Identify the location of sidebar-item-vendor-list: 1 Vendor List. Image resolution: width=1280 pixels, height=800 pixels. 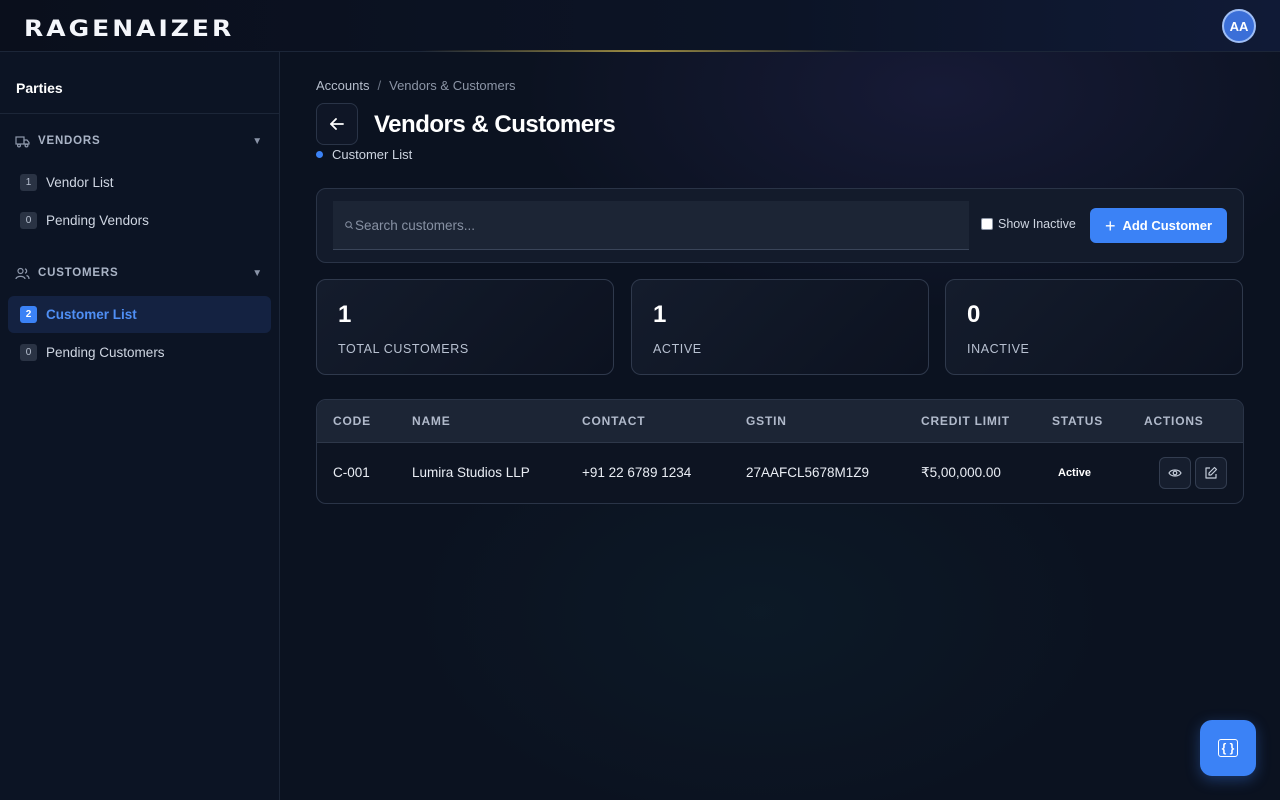
(139, 182).